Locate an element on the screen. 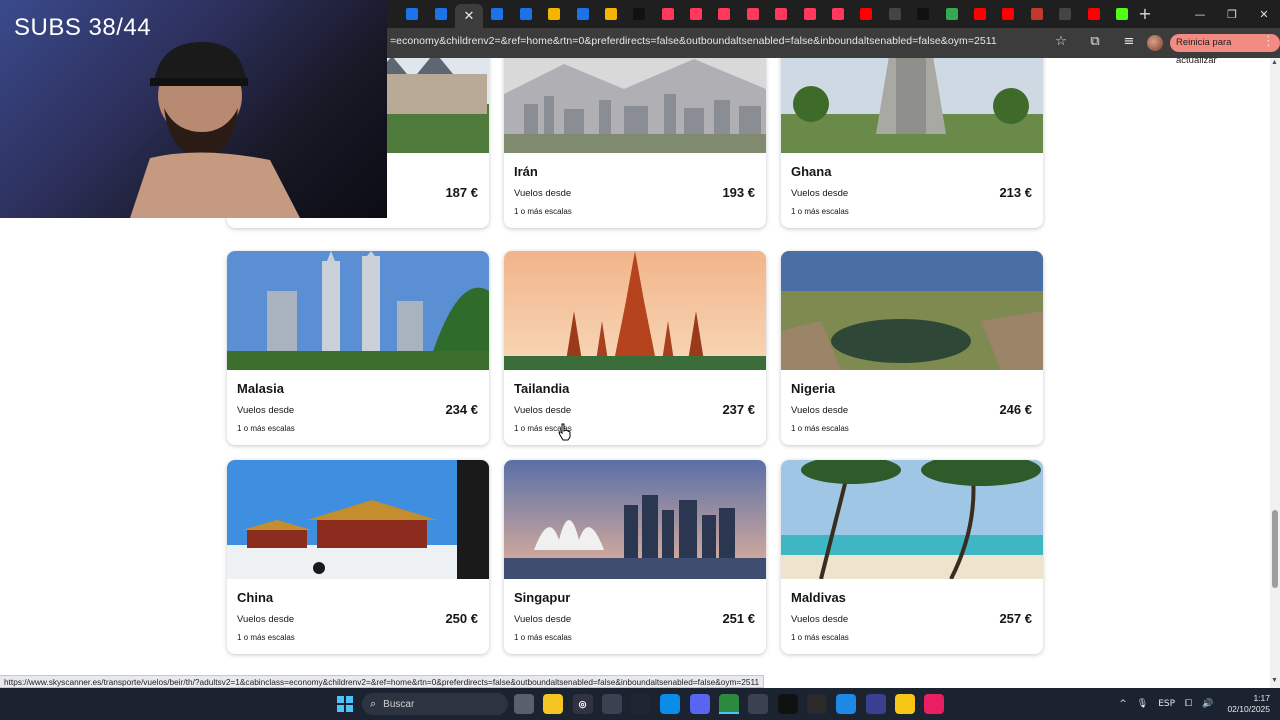  destination-price: 251 € is located at coordinates (738, 618).